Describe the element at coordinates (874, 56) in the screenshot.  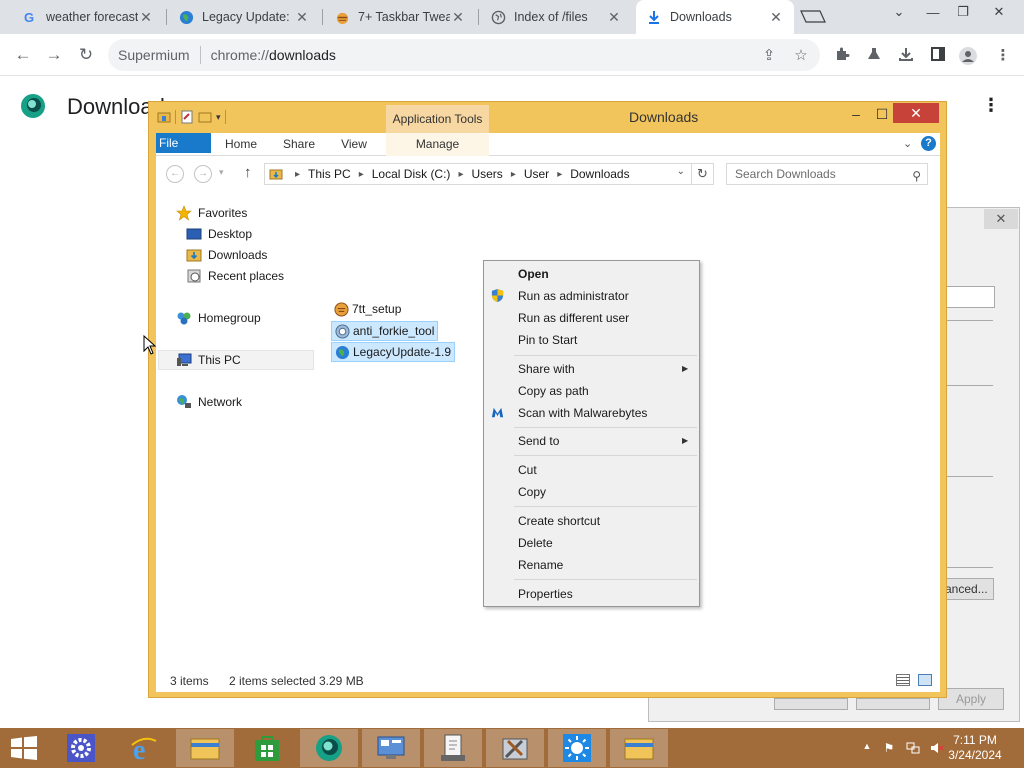
I see `flask-icon` at that location.